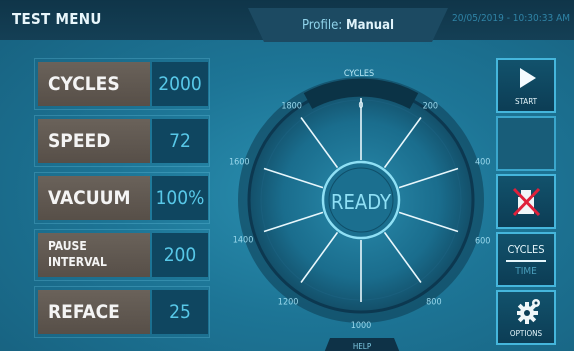 The width and height of the screenshot is (574, 351). I want to click on cycles-time-toggle: CYCLES TIME, so click(526, 259).